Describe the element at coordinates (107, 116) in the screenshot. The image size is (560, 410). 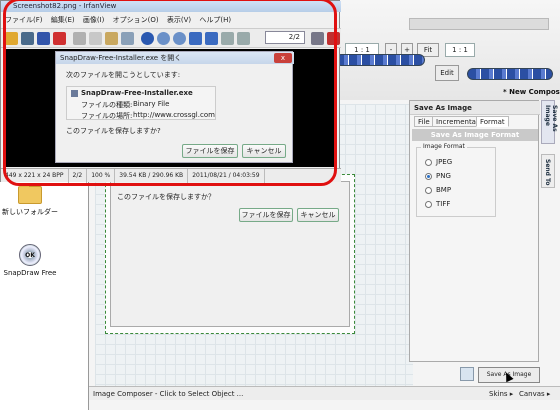
I see `file-source-label: ファイルの場所:` at that location.